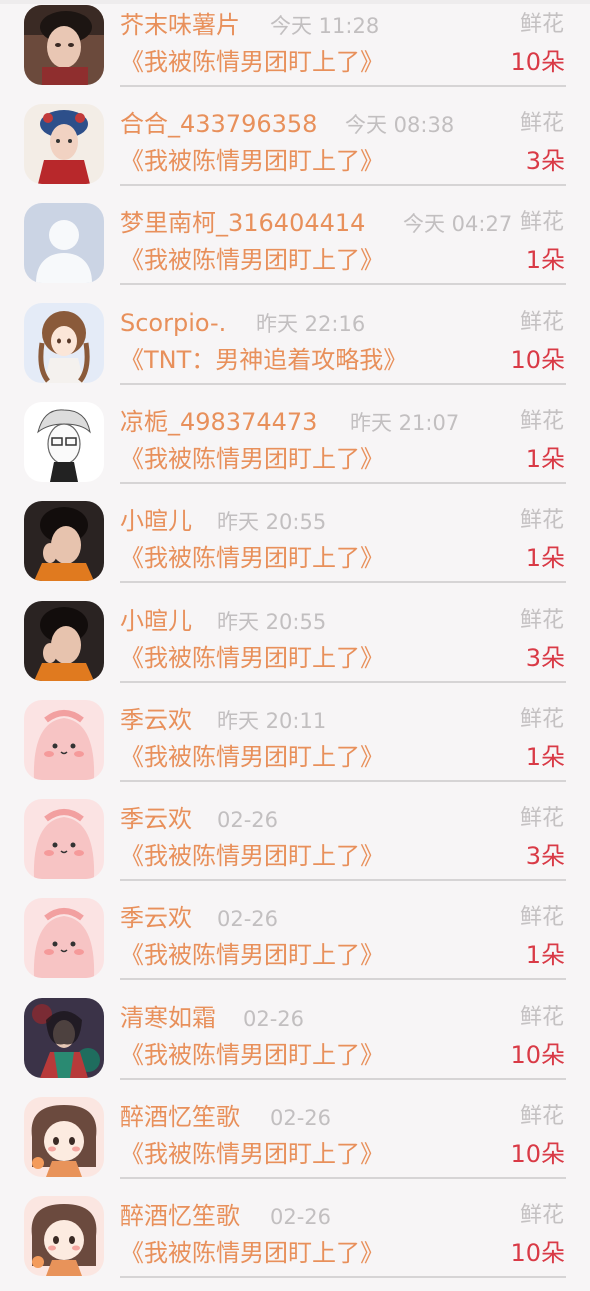 The height and width of the screenshot is (1291, 590). What do you see at coordinates (400, 125) in the screenshot?
I see `timestamp: 今天 08:38` at bounding box center [400, 125].